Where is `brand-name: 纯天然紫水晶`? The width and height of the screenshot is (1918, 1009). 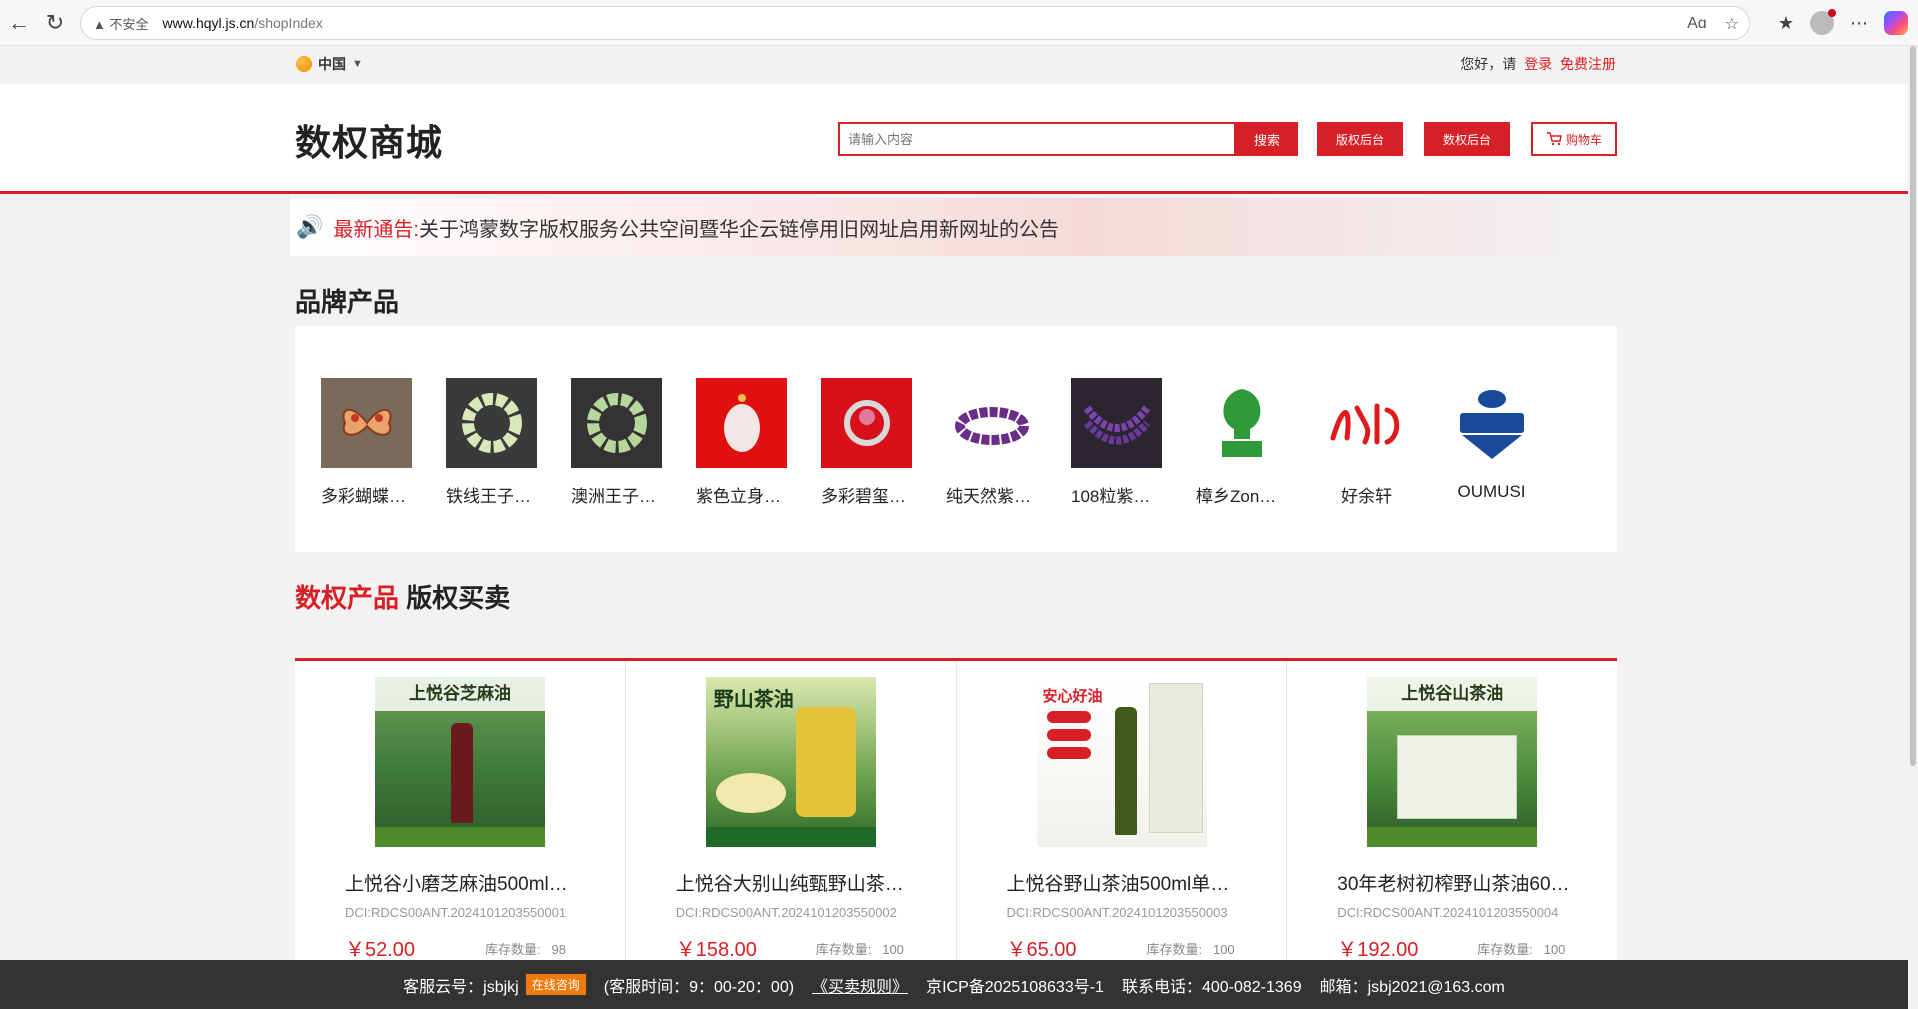 brand-name: 纯天然紫水晶 is located at coordinates (991, 496).